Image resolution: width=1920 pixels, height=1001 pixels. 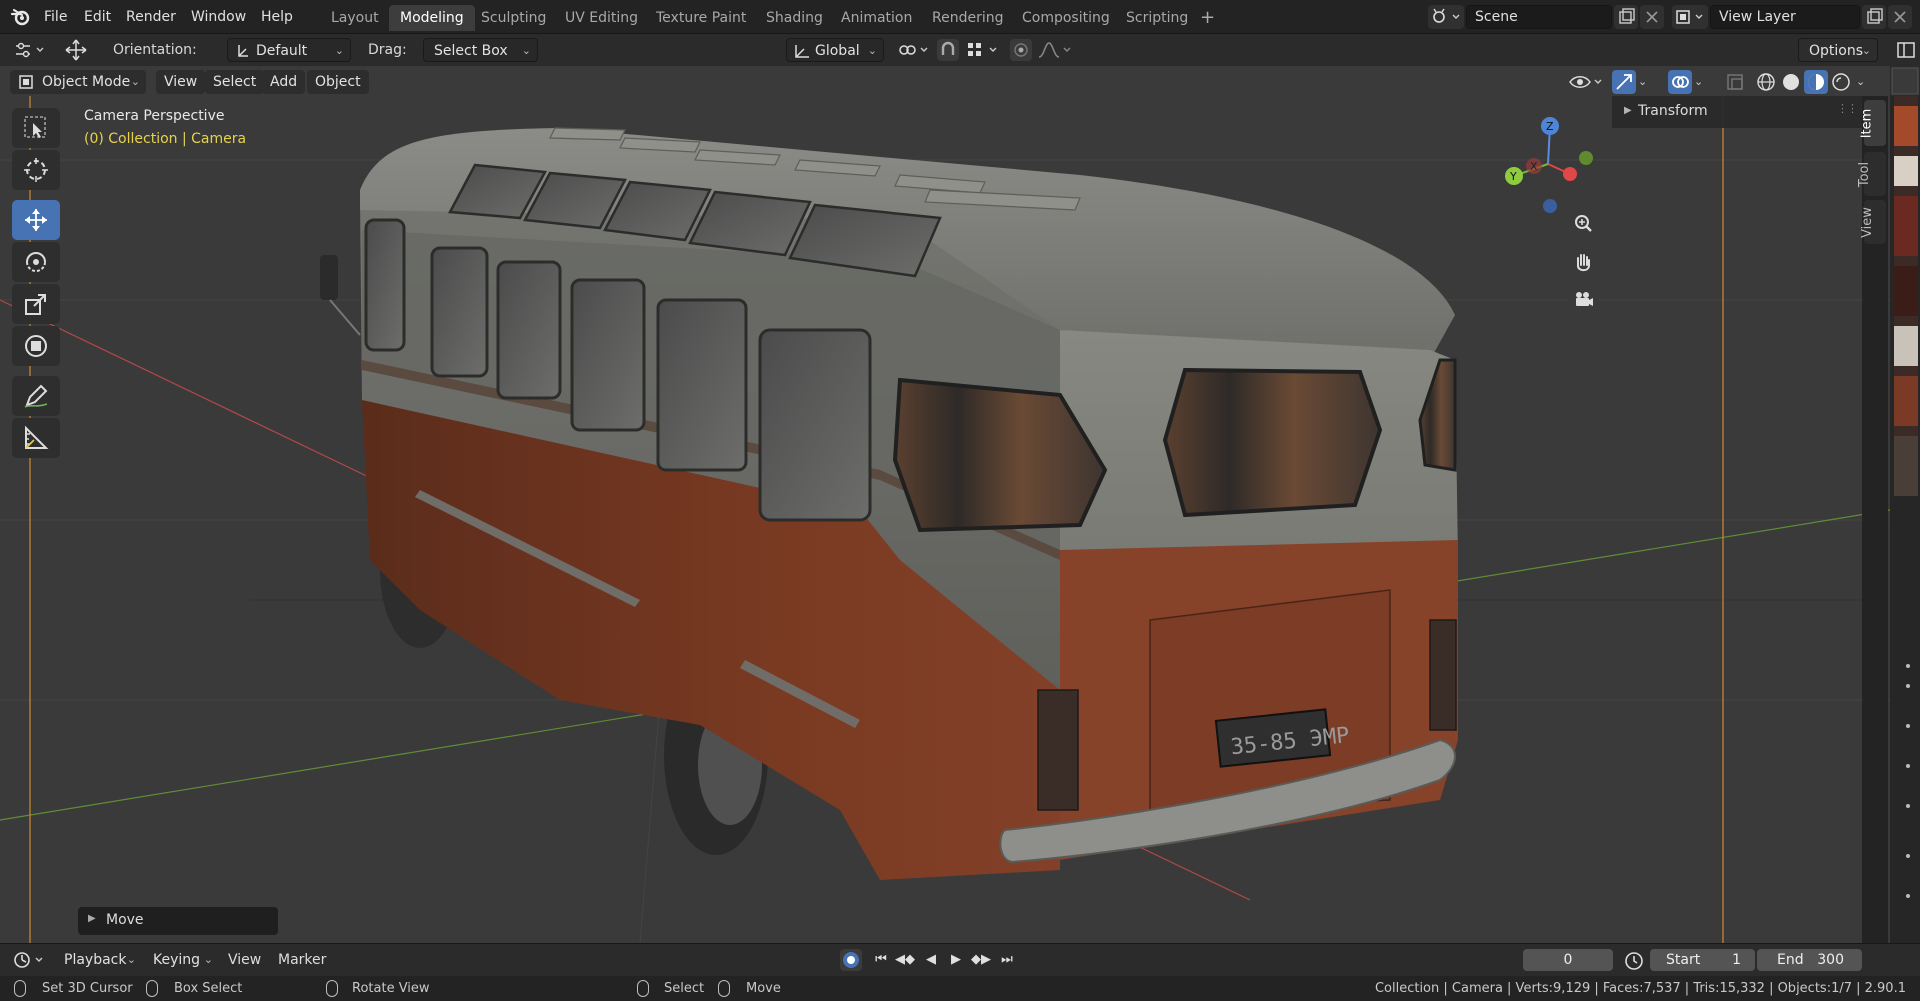 I want to click on menu-file: File, so click(x=55, y=17).